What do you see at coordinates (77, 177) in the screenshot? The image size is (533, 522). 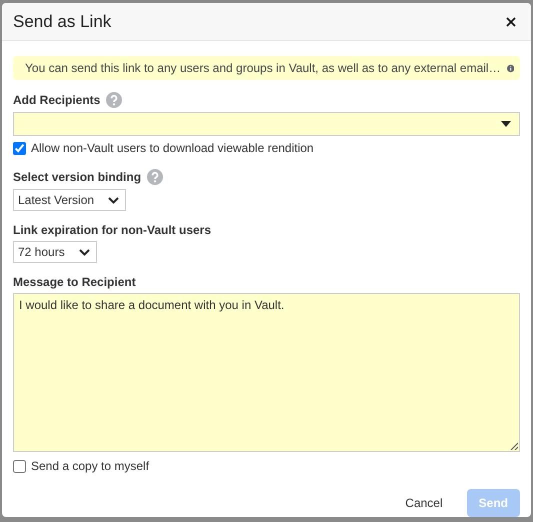 I see `field-label: Select version binding` at bounding box center [77, 177].